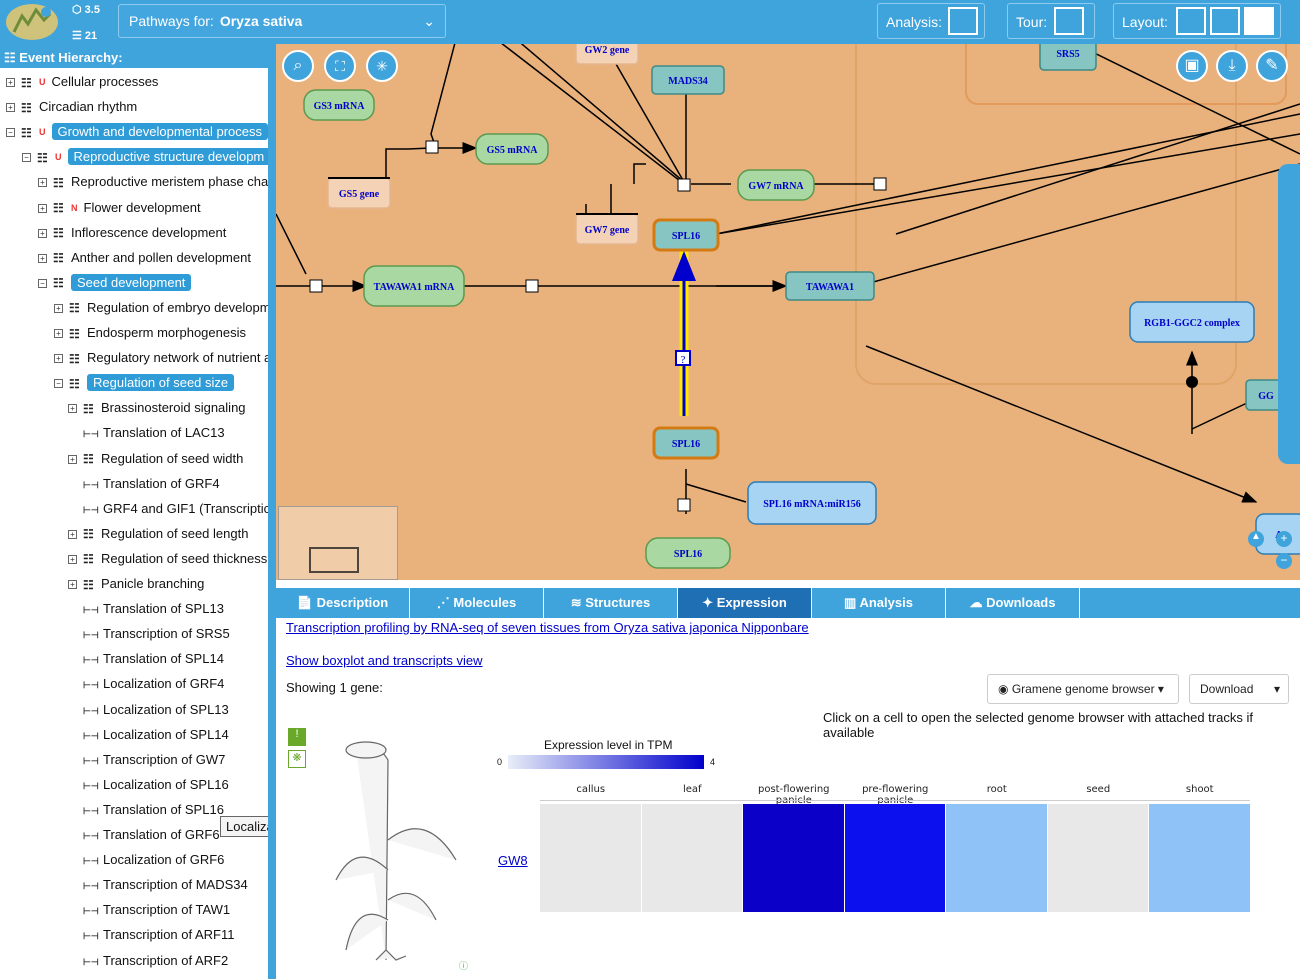 The width and height of the screenshot is (1300, 979). What do you see at coordinates (1289, 314) in the screenshot?
I see `right-collapse-panel` at bounding box center [1289, 314].